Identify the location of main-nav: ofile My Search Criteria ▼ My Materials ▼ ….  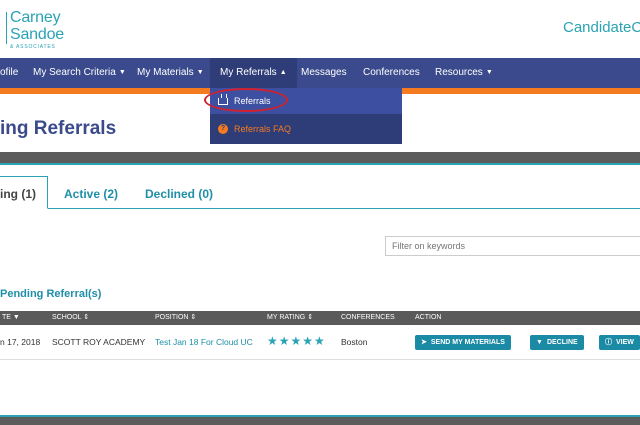
(320, 73).